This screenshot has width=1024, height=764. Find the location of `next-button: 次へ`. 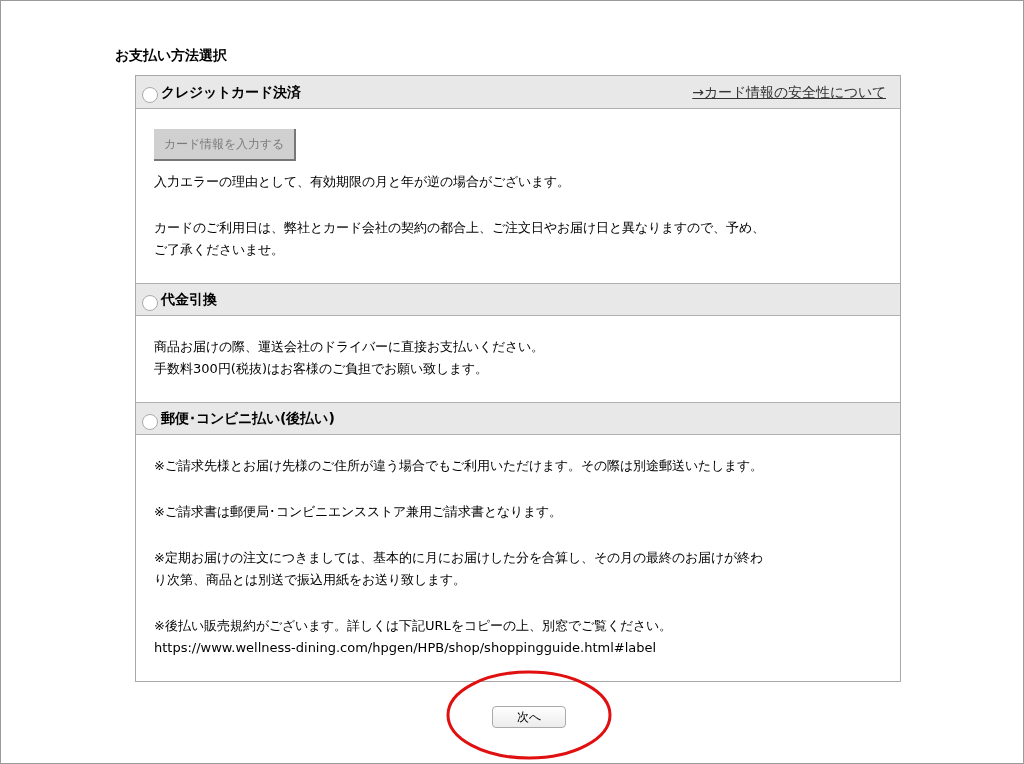

next-button: 次へ is located at coordinates (529, 717).